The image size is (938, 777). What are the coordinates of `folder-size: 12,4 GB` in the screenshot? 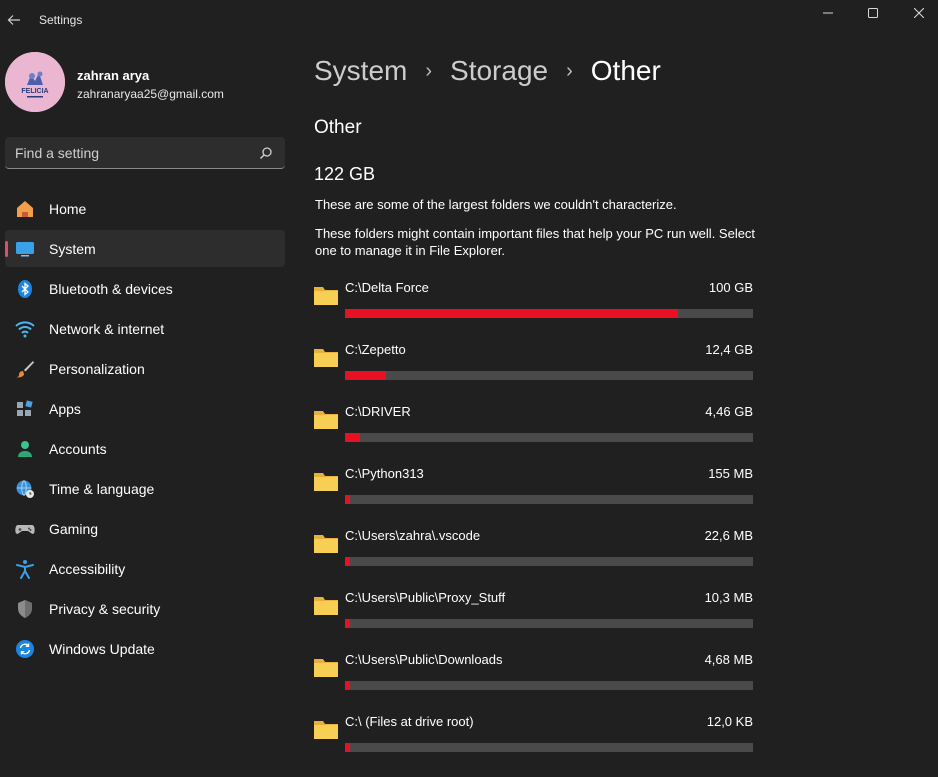 It's located at (729, 349).